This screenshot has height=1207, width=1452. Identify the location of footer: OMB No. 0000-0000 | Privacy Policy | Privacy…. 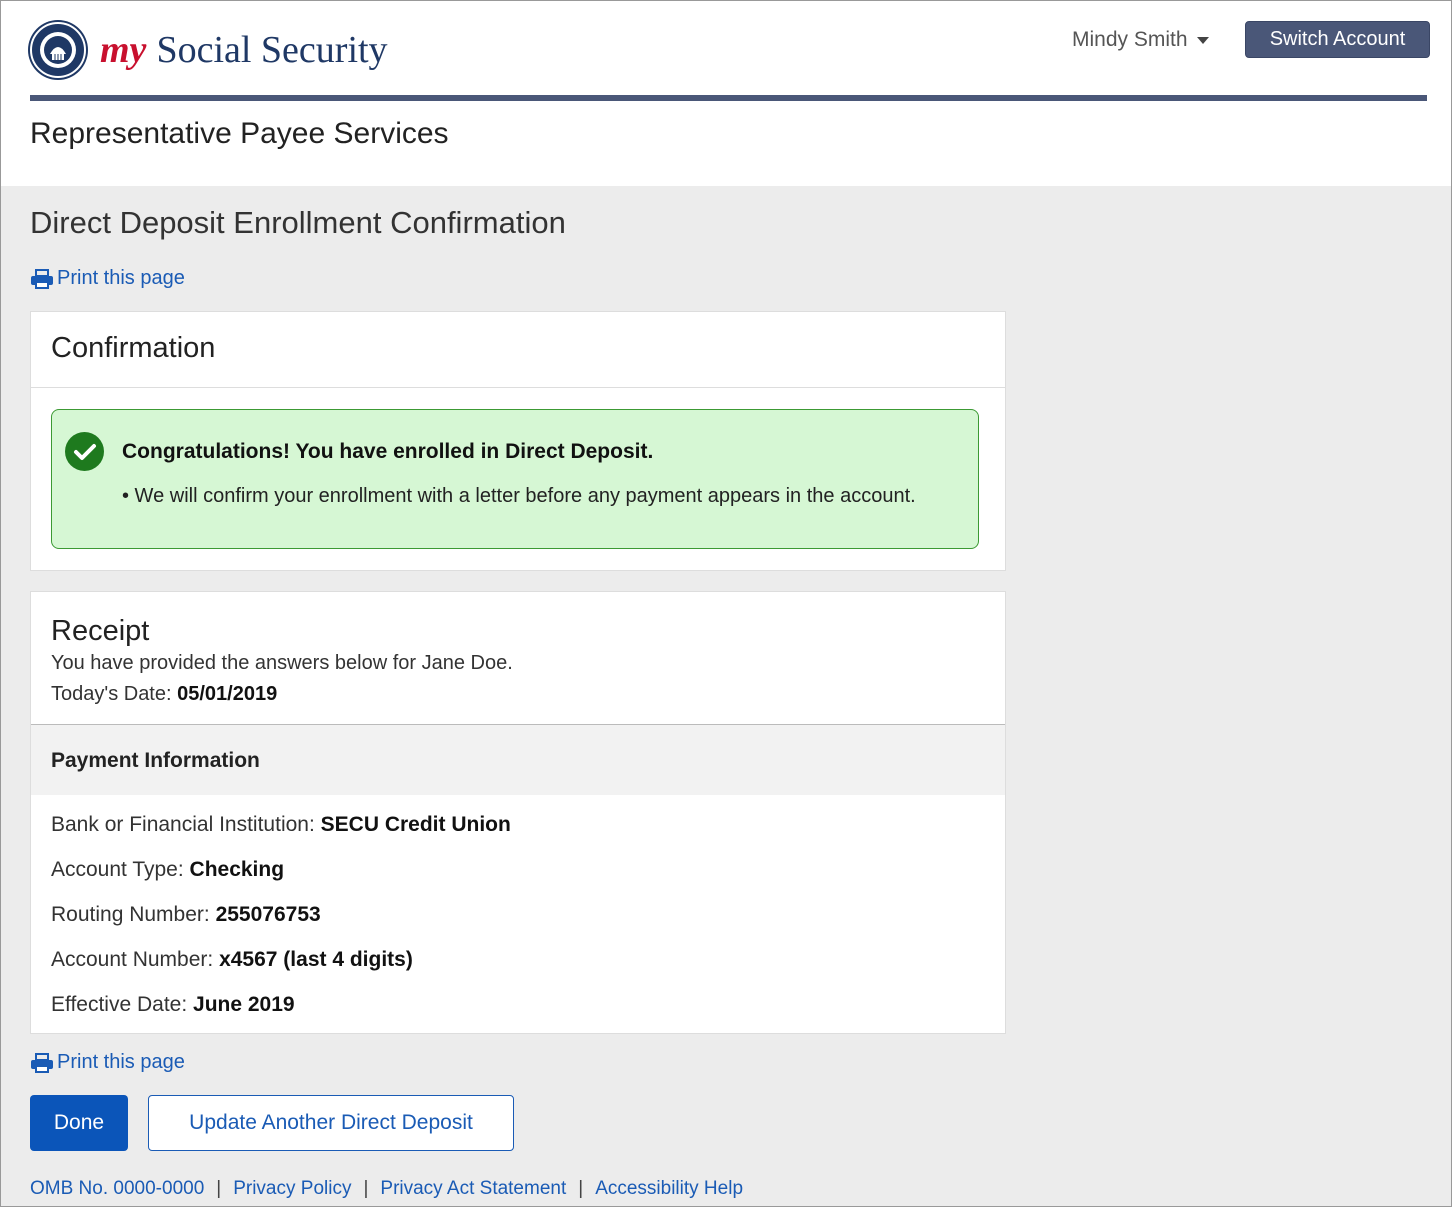
(386, 1189).